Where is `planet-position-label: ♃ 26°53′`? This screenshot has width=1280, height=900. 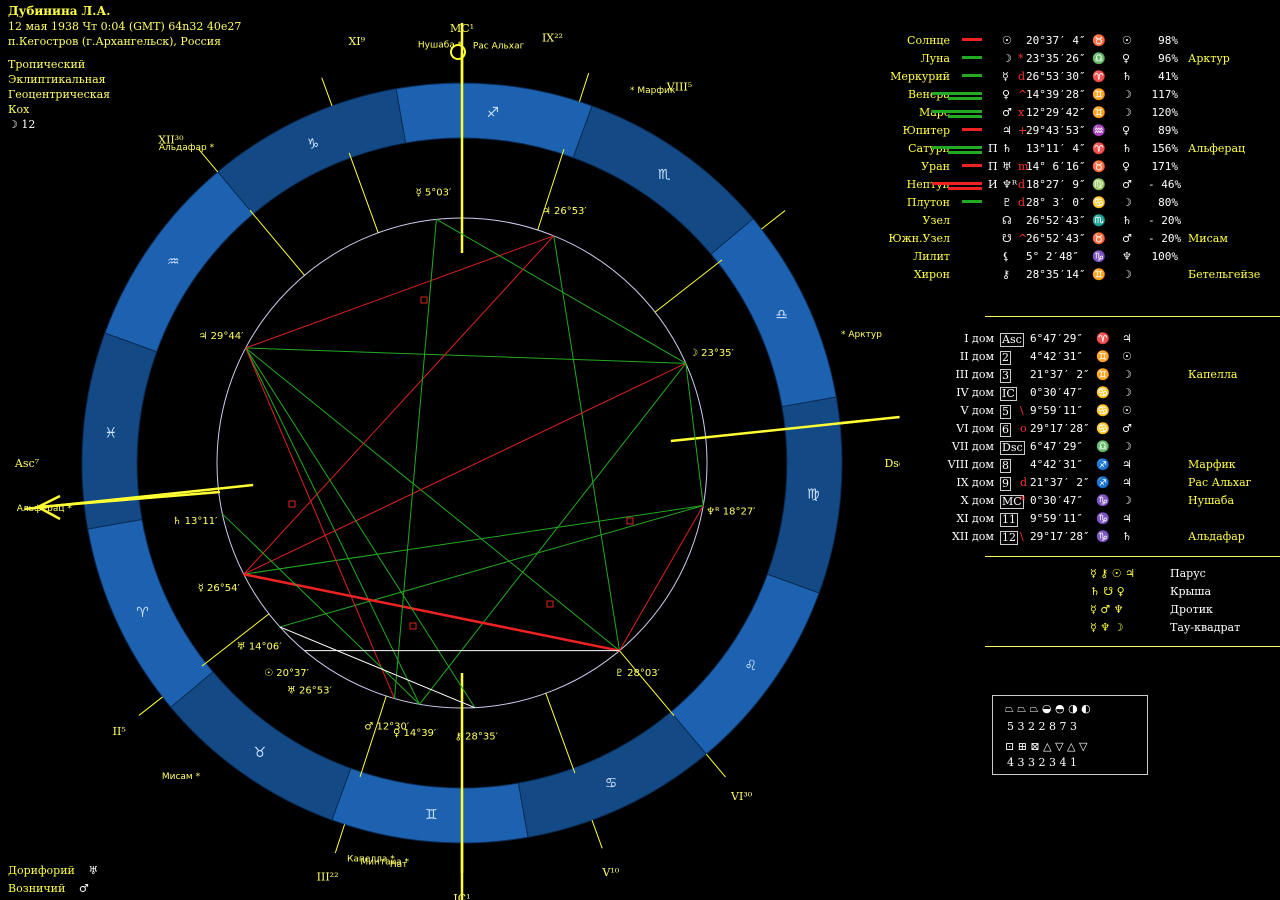 planet-position-label: ♃ 26°53′ is located at coordinates (565, 211).